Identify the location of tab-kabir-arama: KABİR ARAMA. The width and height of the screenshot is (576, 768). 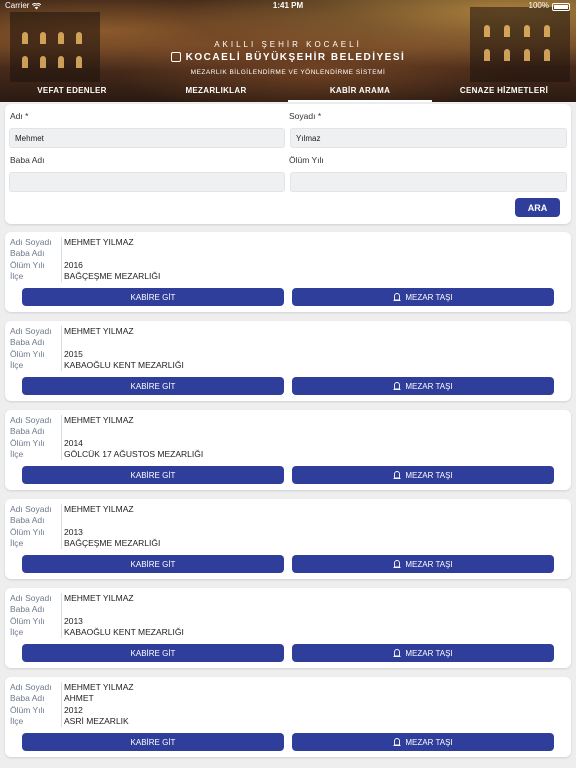
(360, 93).